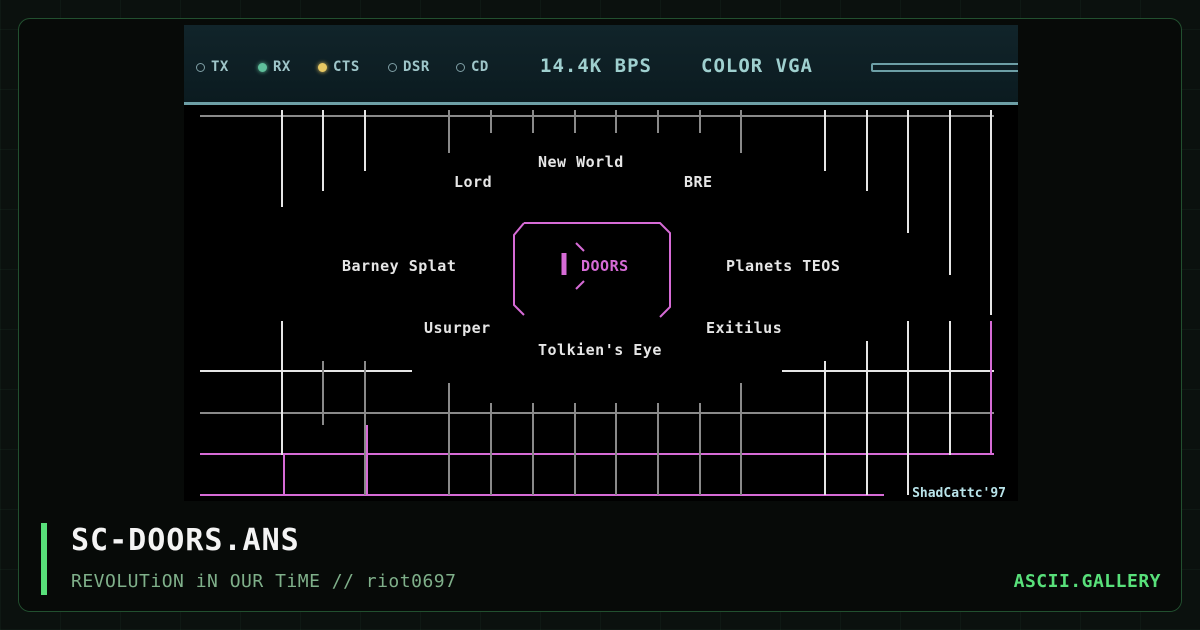 Image resolution: width=1200 pixels, height=630 pixels. Describe the element at coordinates (698, 182) in the screenshot. I see `door-bre: BRE` at that location.